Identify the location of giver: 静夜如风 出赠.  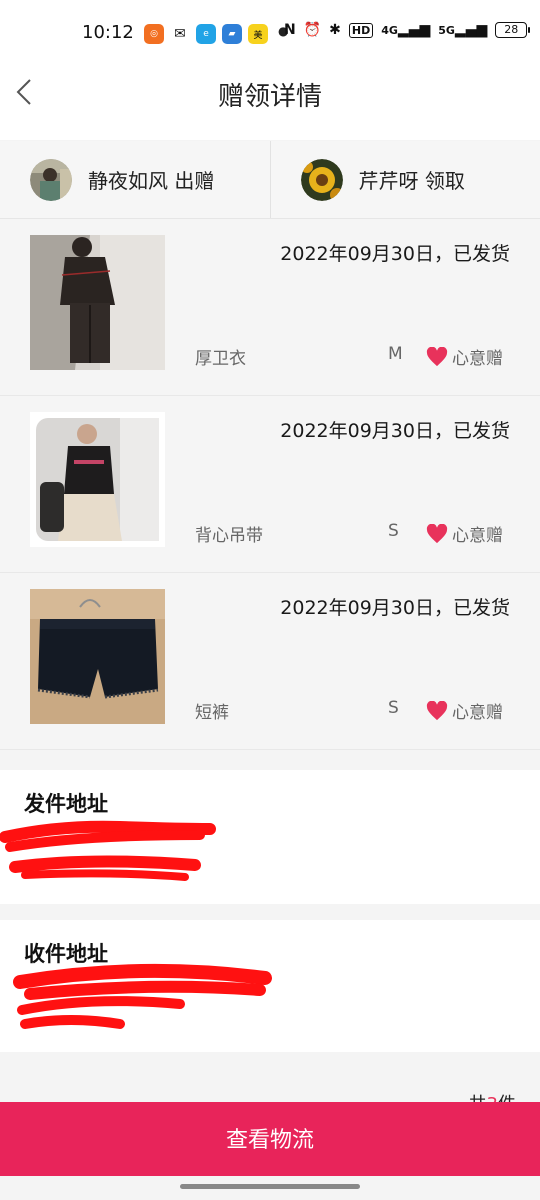
(135, 179).